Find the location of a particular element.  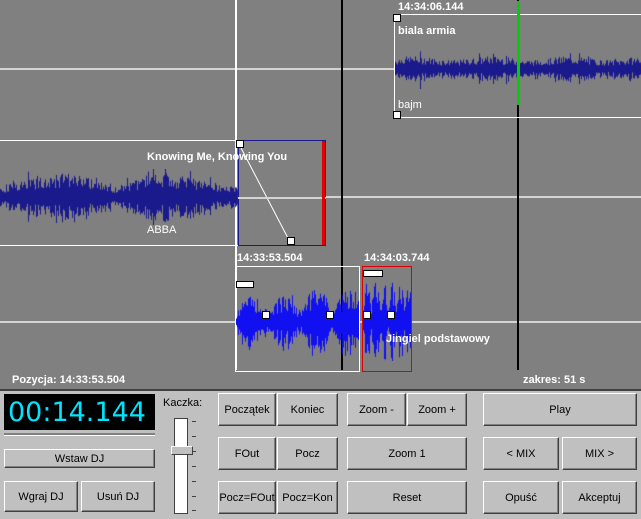

cue-marker-green is located at coordinates (518, 53).